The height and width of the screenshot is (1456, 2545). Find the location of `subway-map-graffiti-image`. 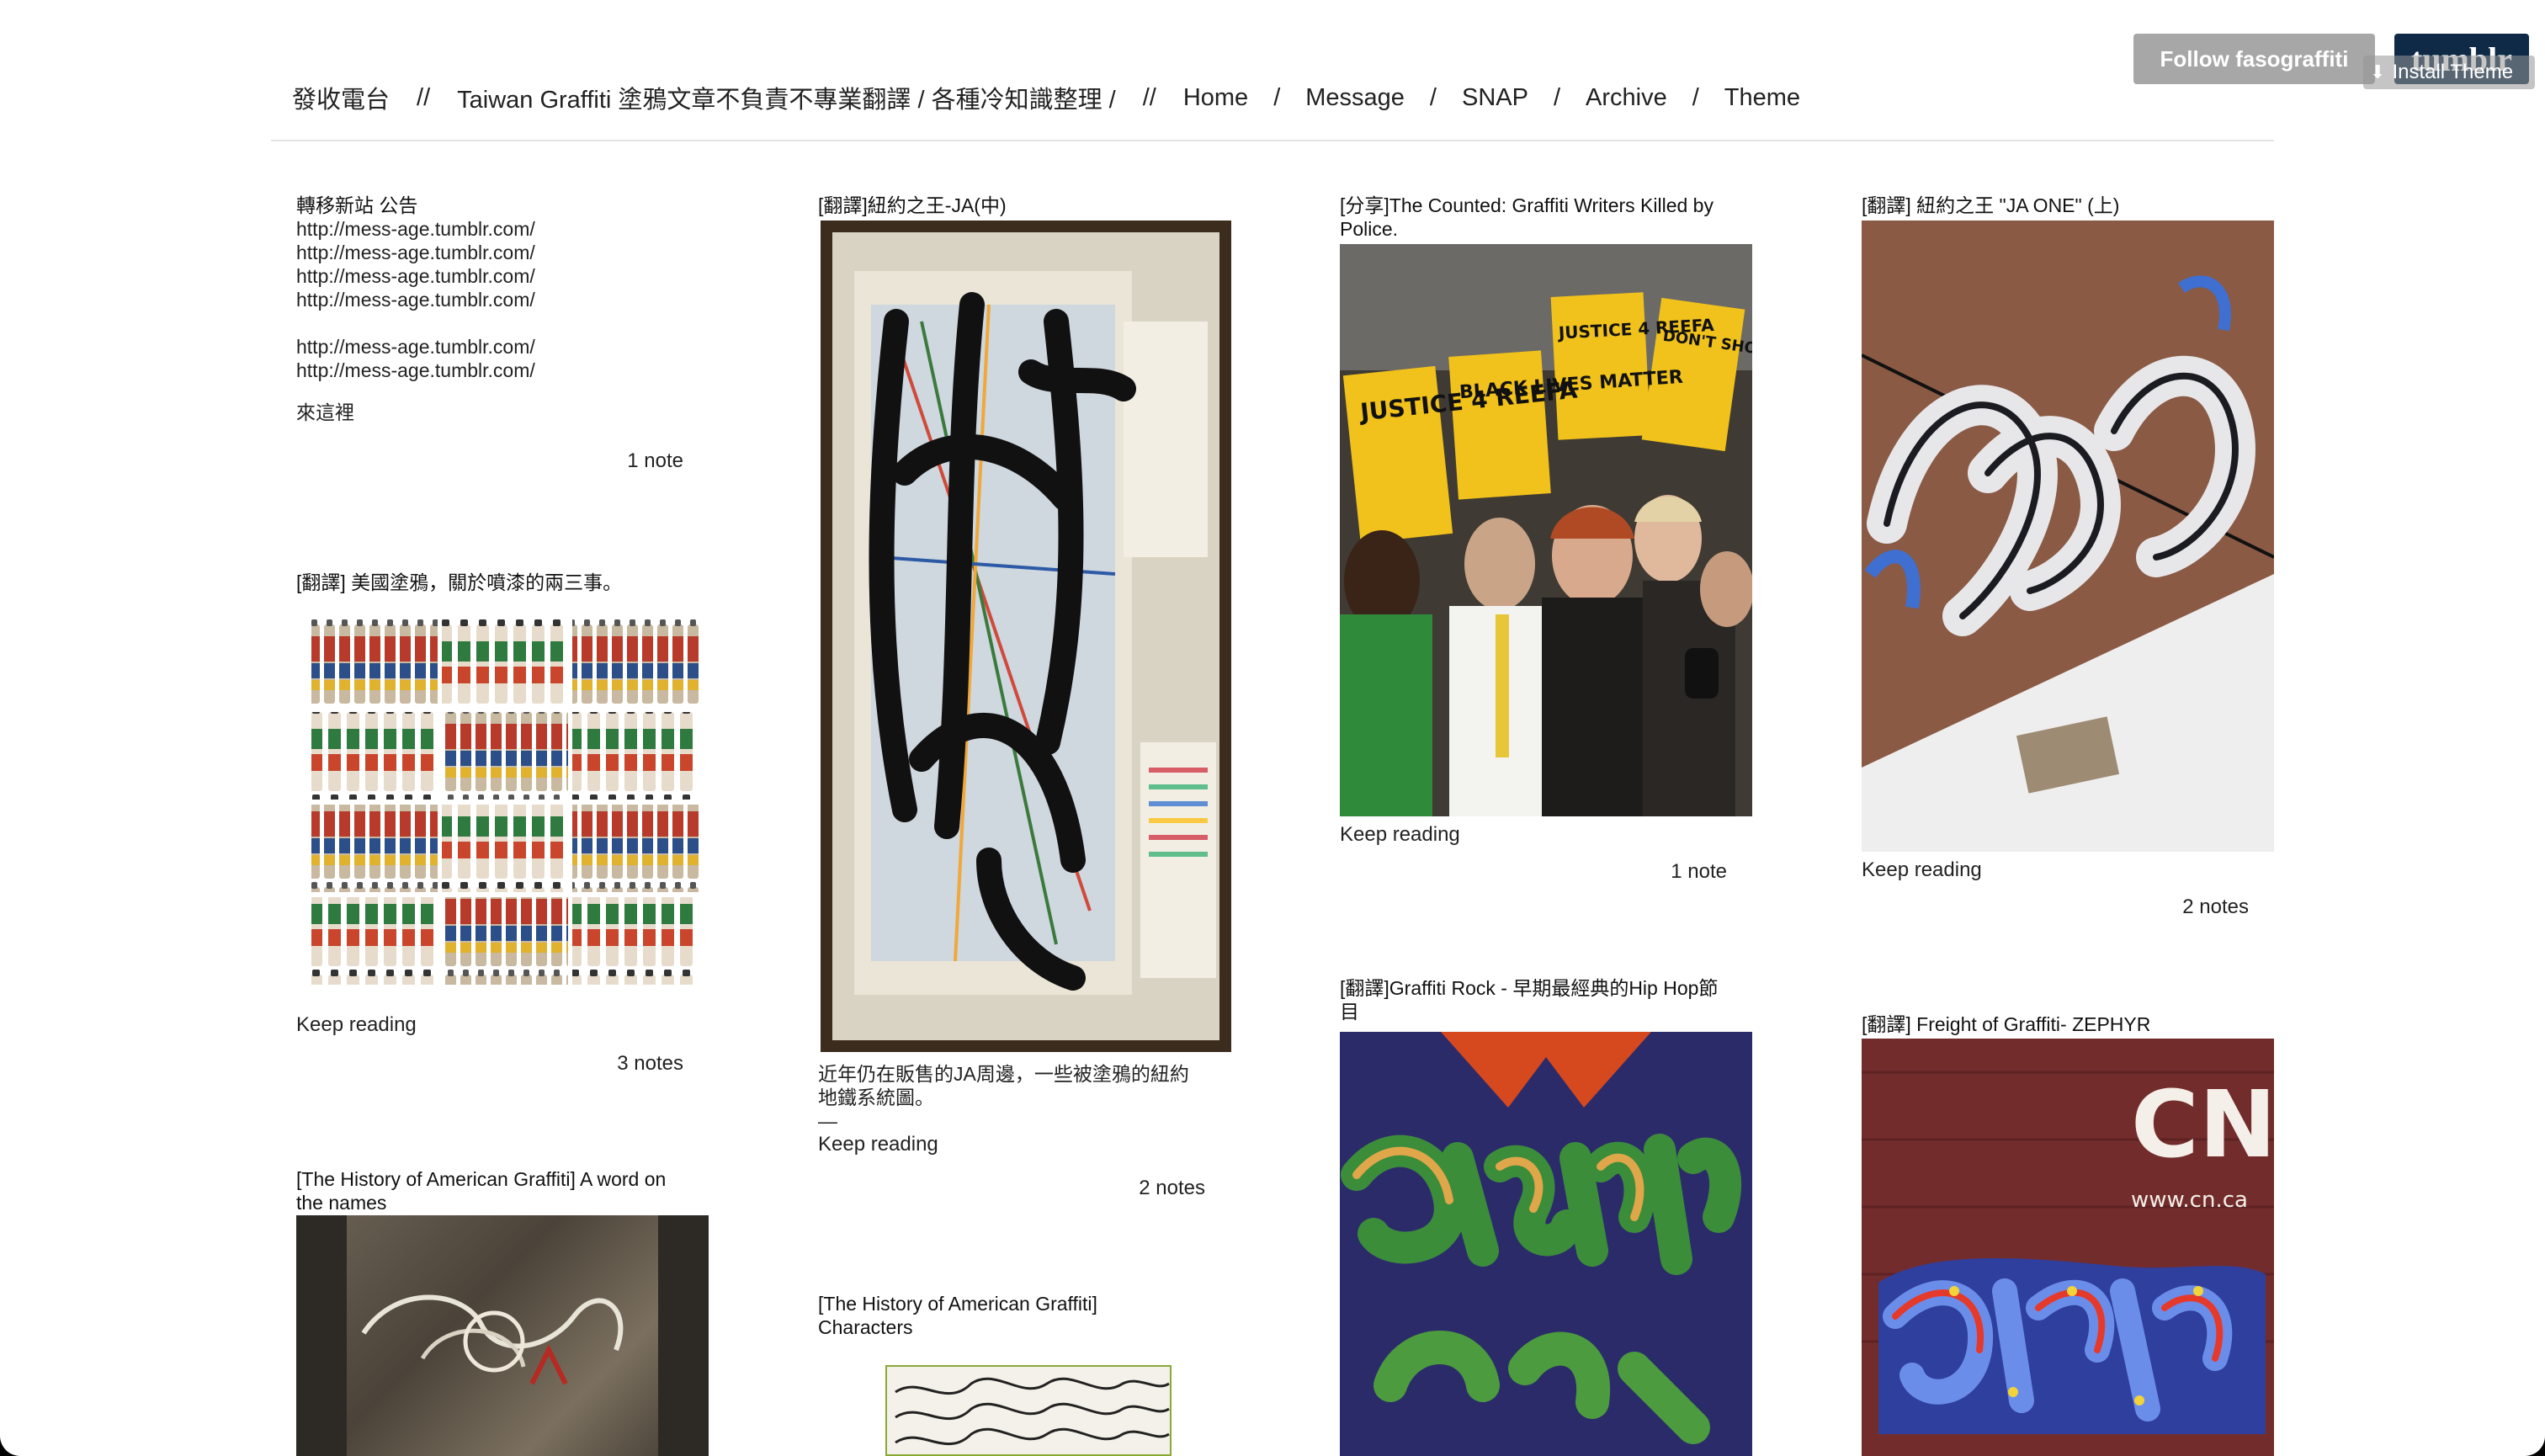

subway-map-graffiti-image is located at coordinates (1026, 636).